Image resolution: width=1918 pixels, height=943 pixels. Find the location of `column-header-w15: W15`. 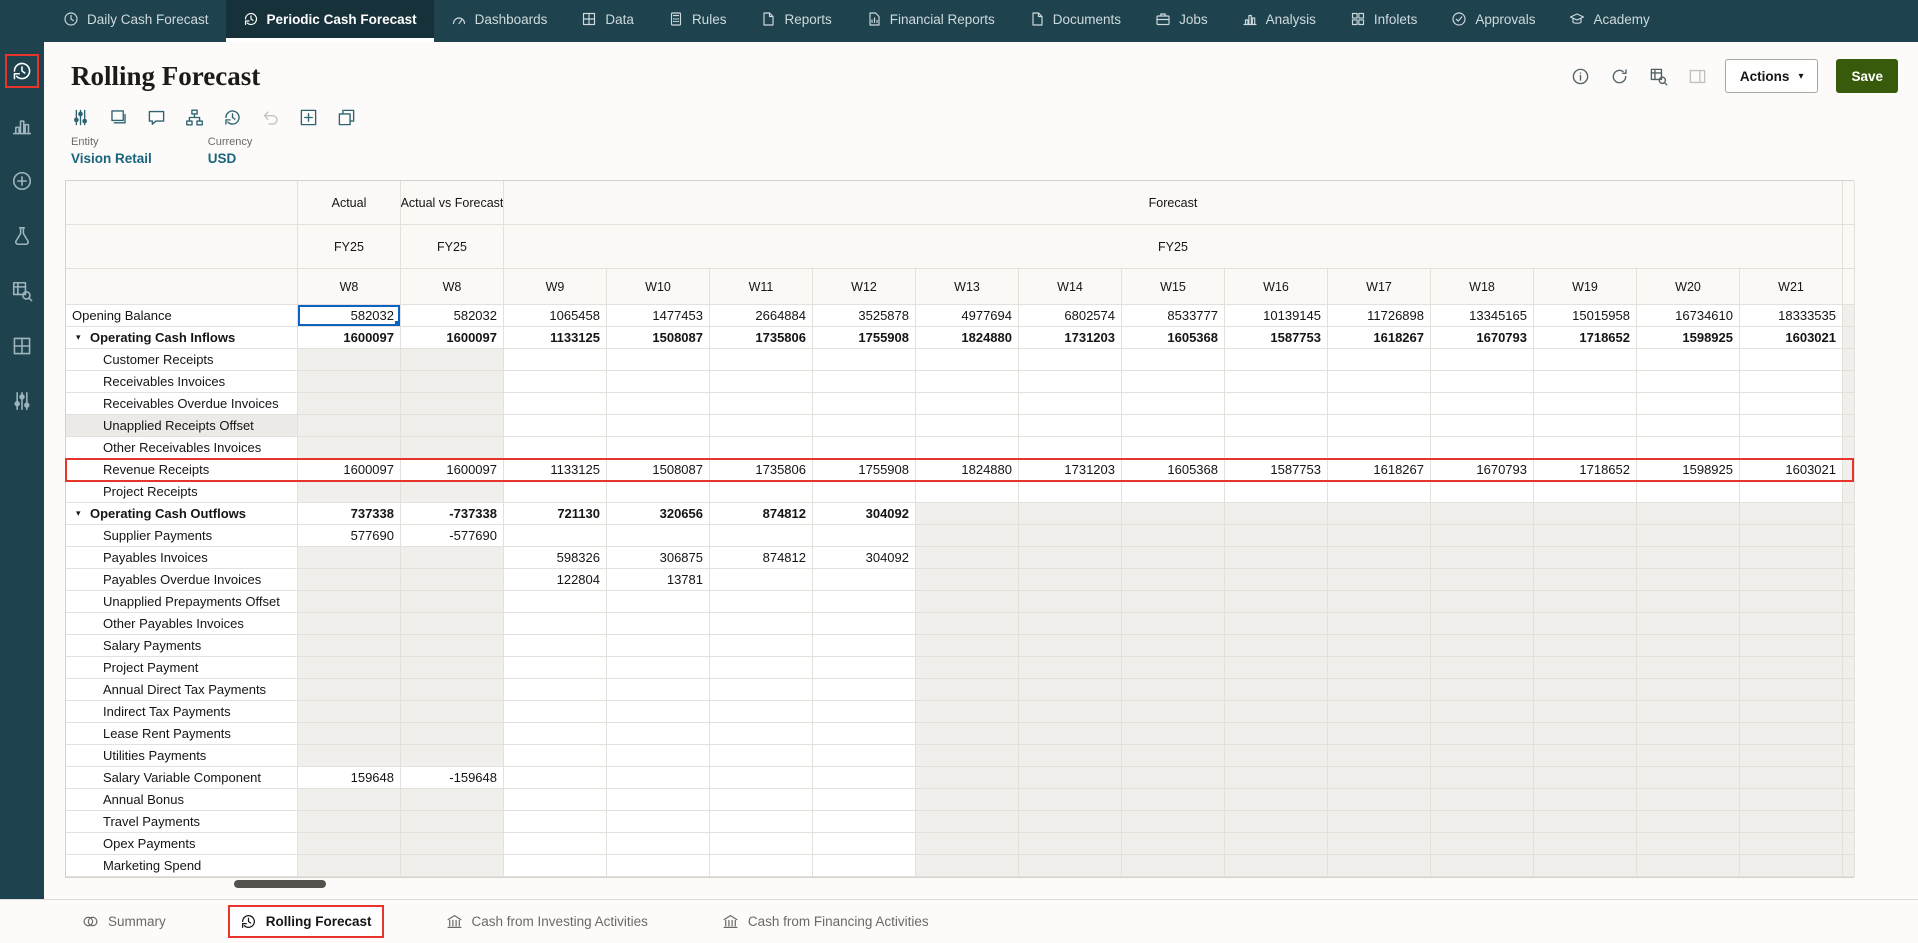

column-header-w15: W15 is located at coordinates (1173, 287).